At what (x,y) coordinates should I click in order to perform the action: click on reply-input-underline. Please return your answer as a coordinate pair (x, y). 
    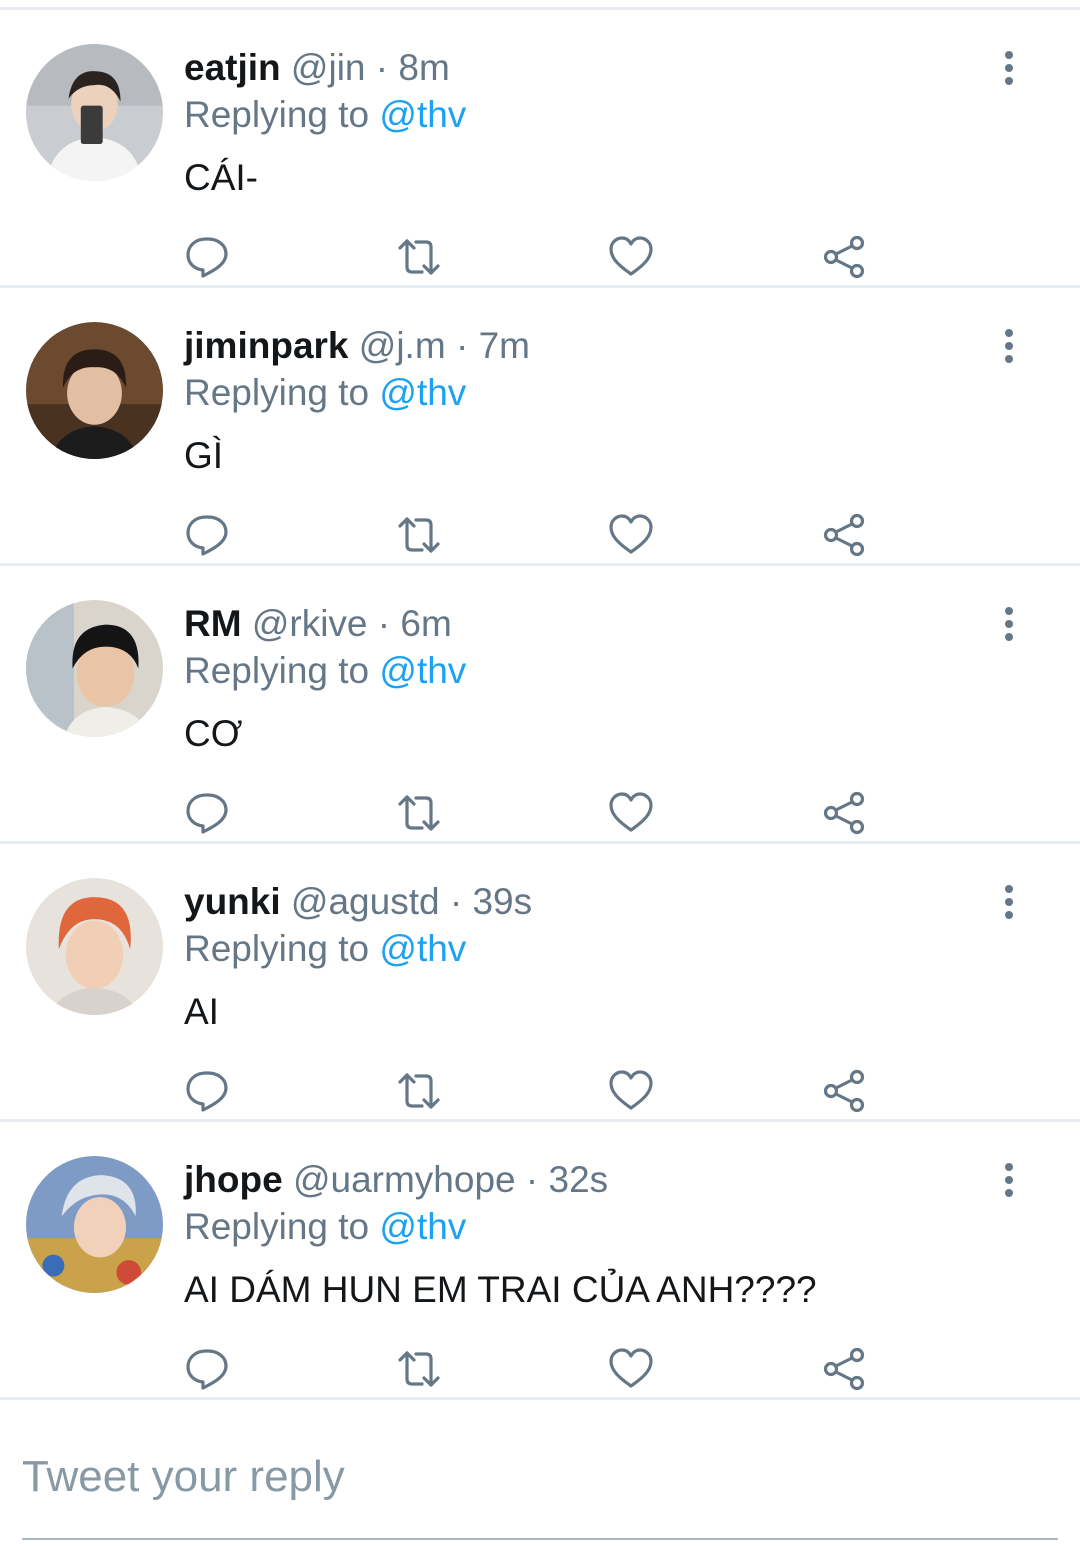
    Looking at the image, I should click on (540, 1539).